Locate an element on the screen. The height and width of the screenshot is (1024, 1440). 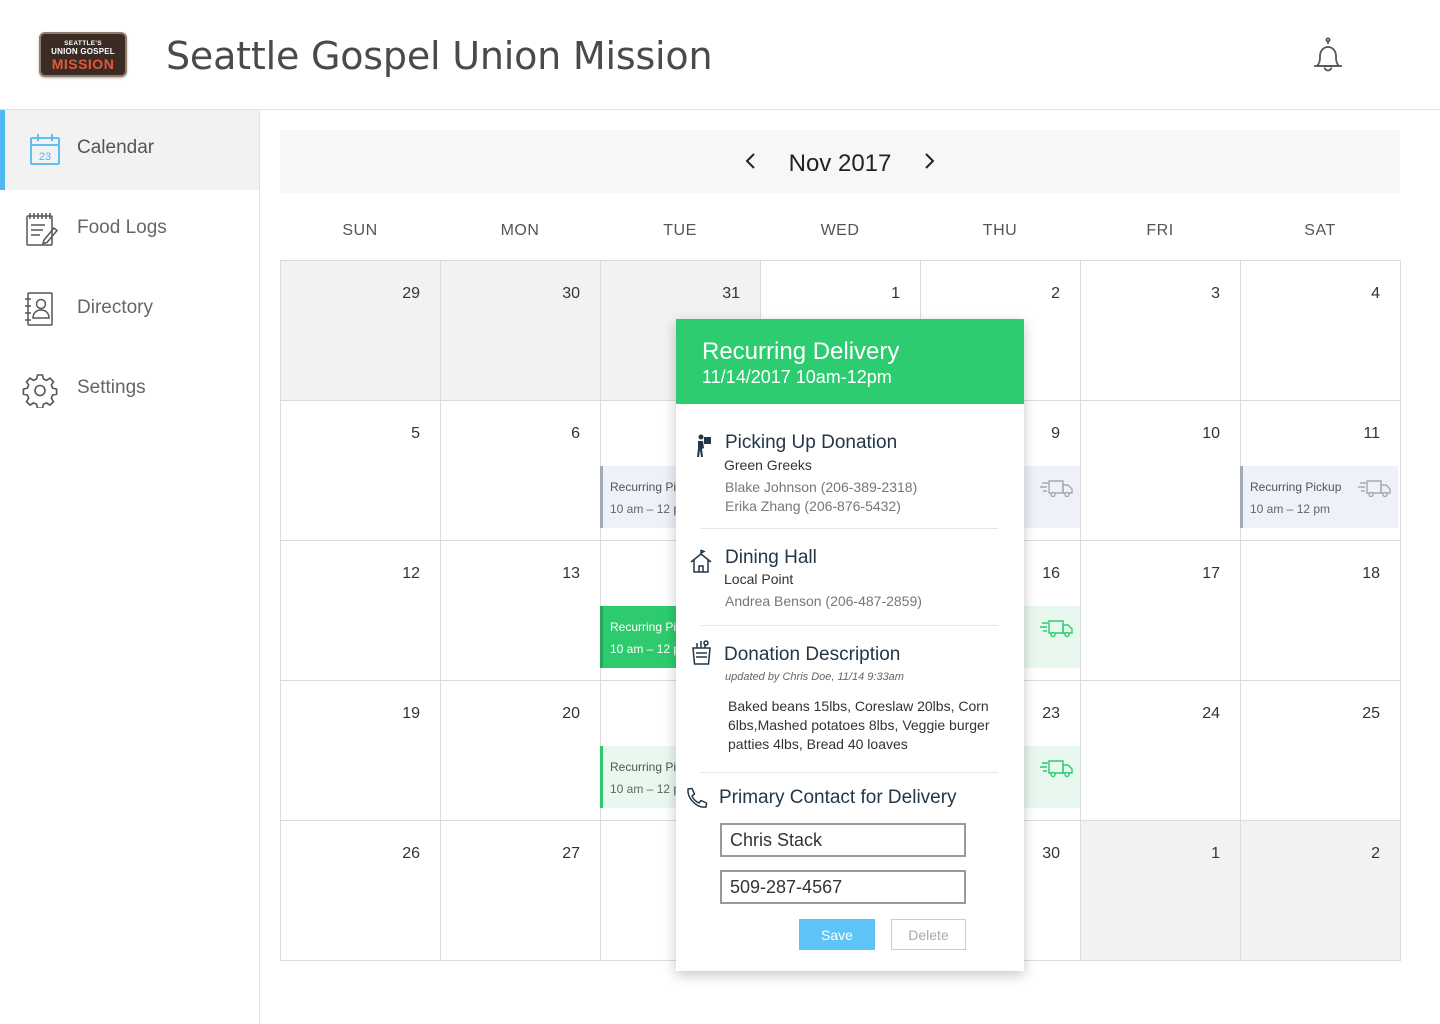
sidebar-item-settings: Settings is located at coordinates (129, 390).